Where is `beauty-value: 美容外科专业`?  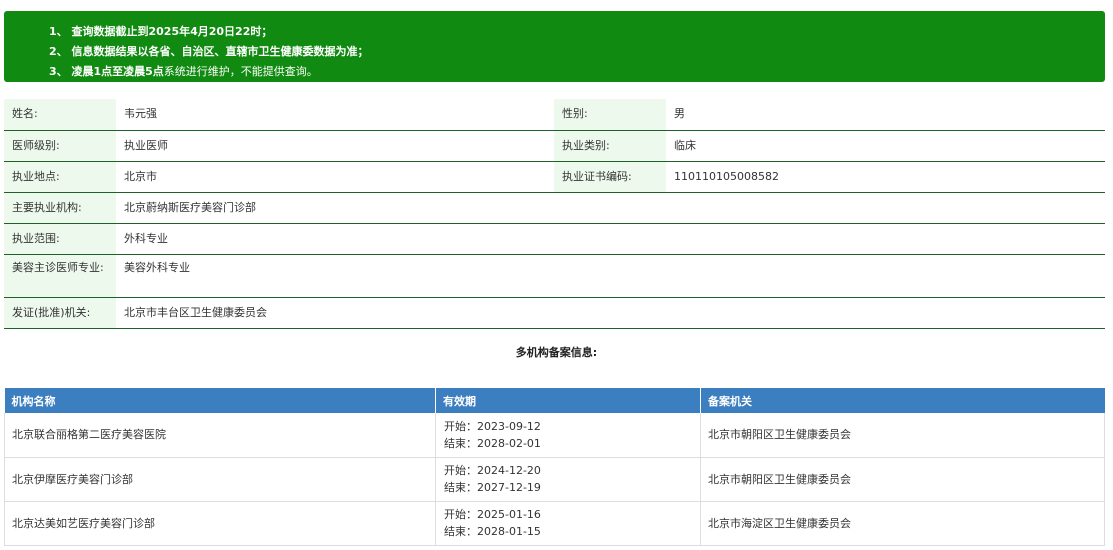
beauty-value: 美容外科专业 is located at coordinates (610, 276).